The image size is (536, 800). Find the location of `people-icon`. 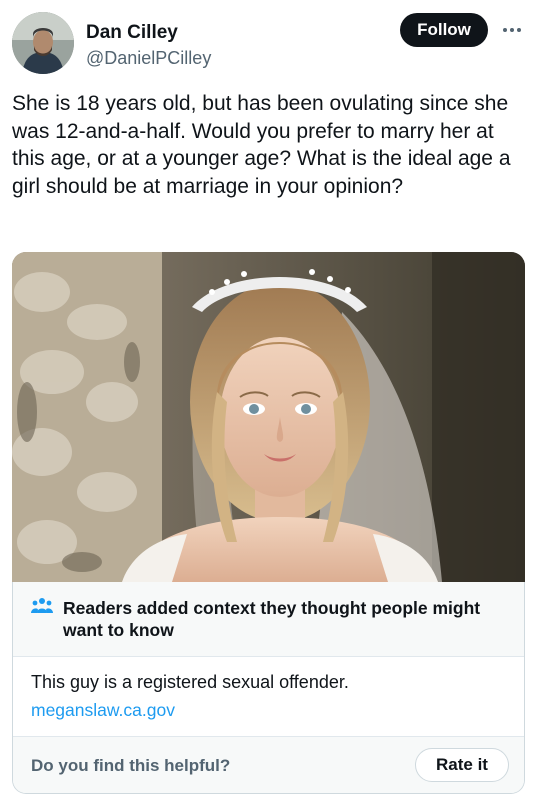

people-icon is located at coordinates (42, 605).